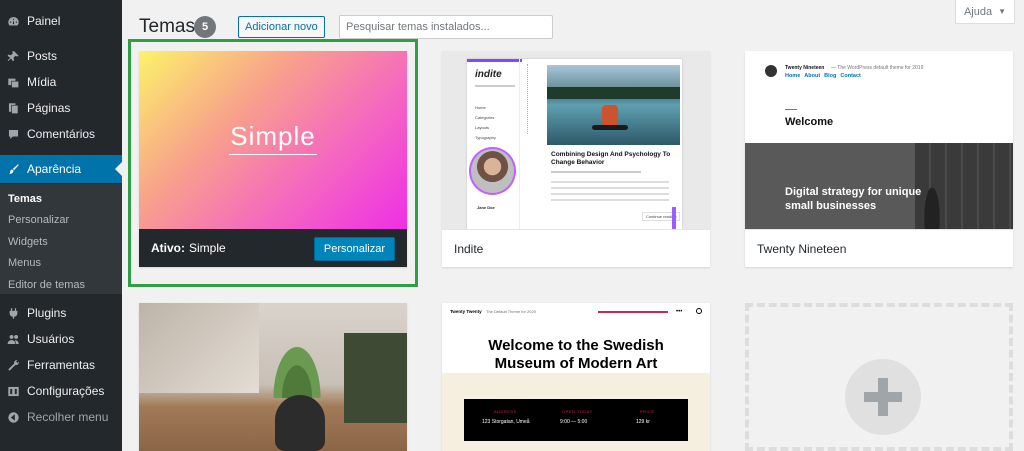 The width and height of the screenshot is (1024, 451). I want to click on plus-vertical-bar, so click(883, 397).